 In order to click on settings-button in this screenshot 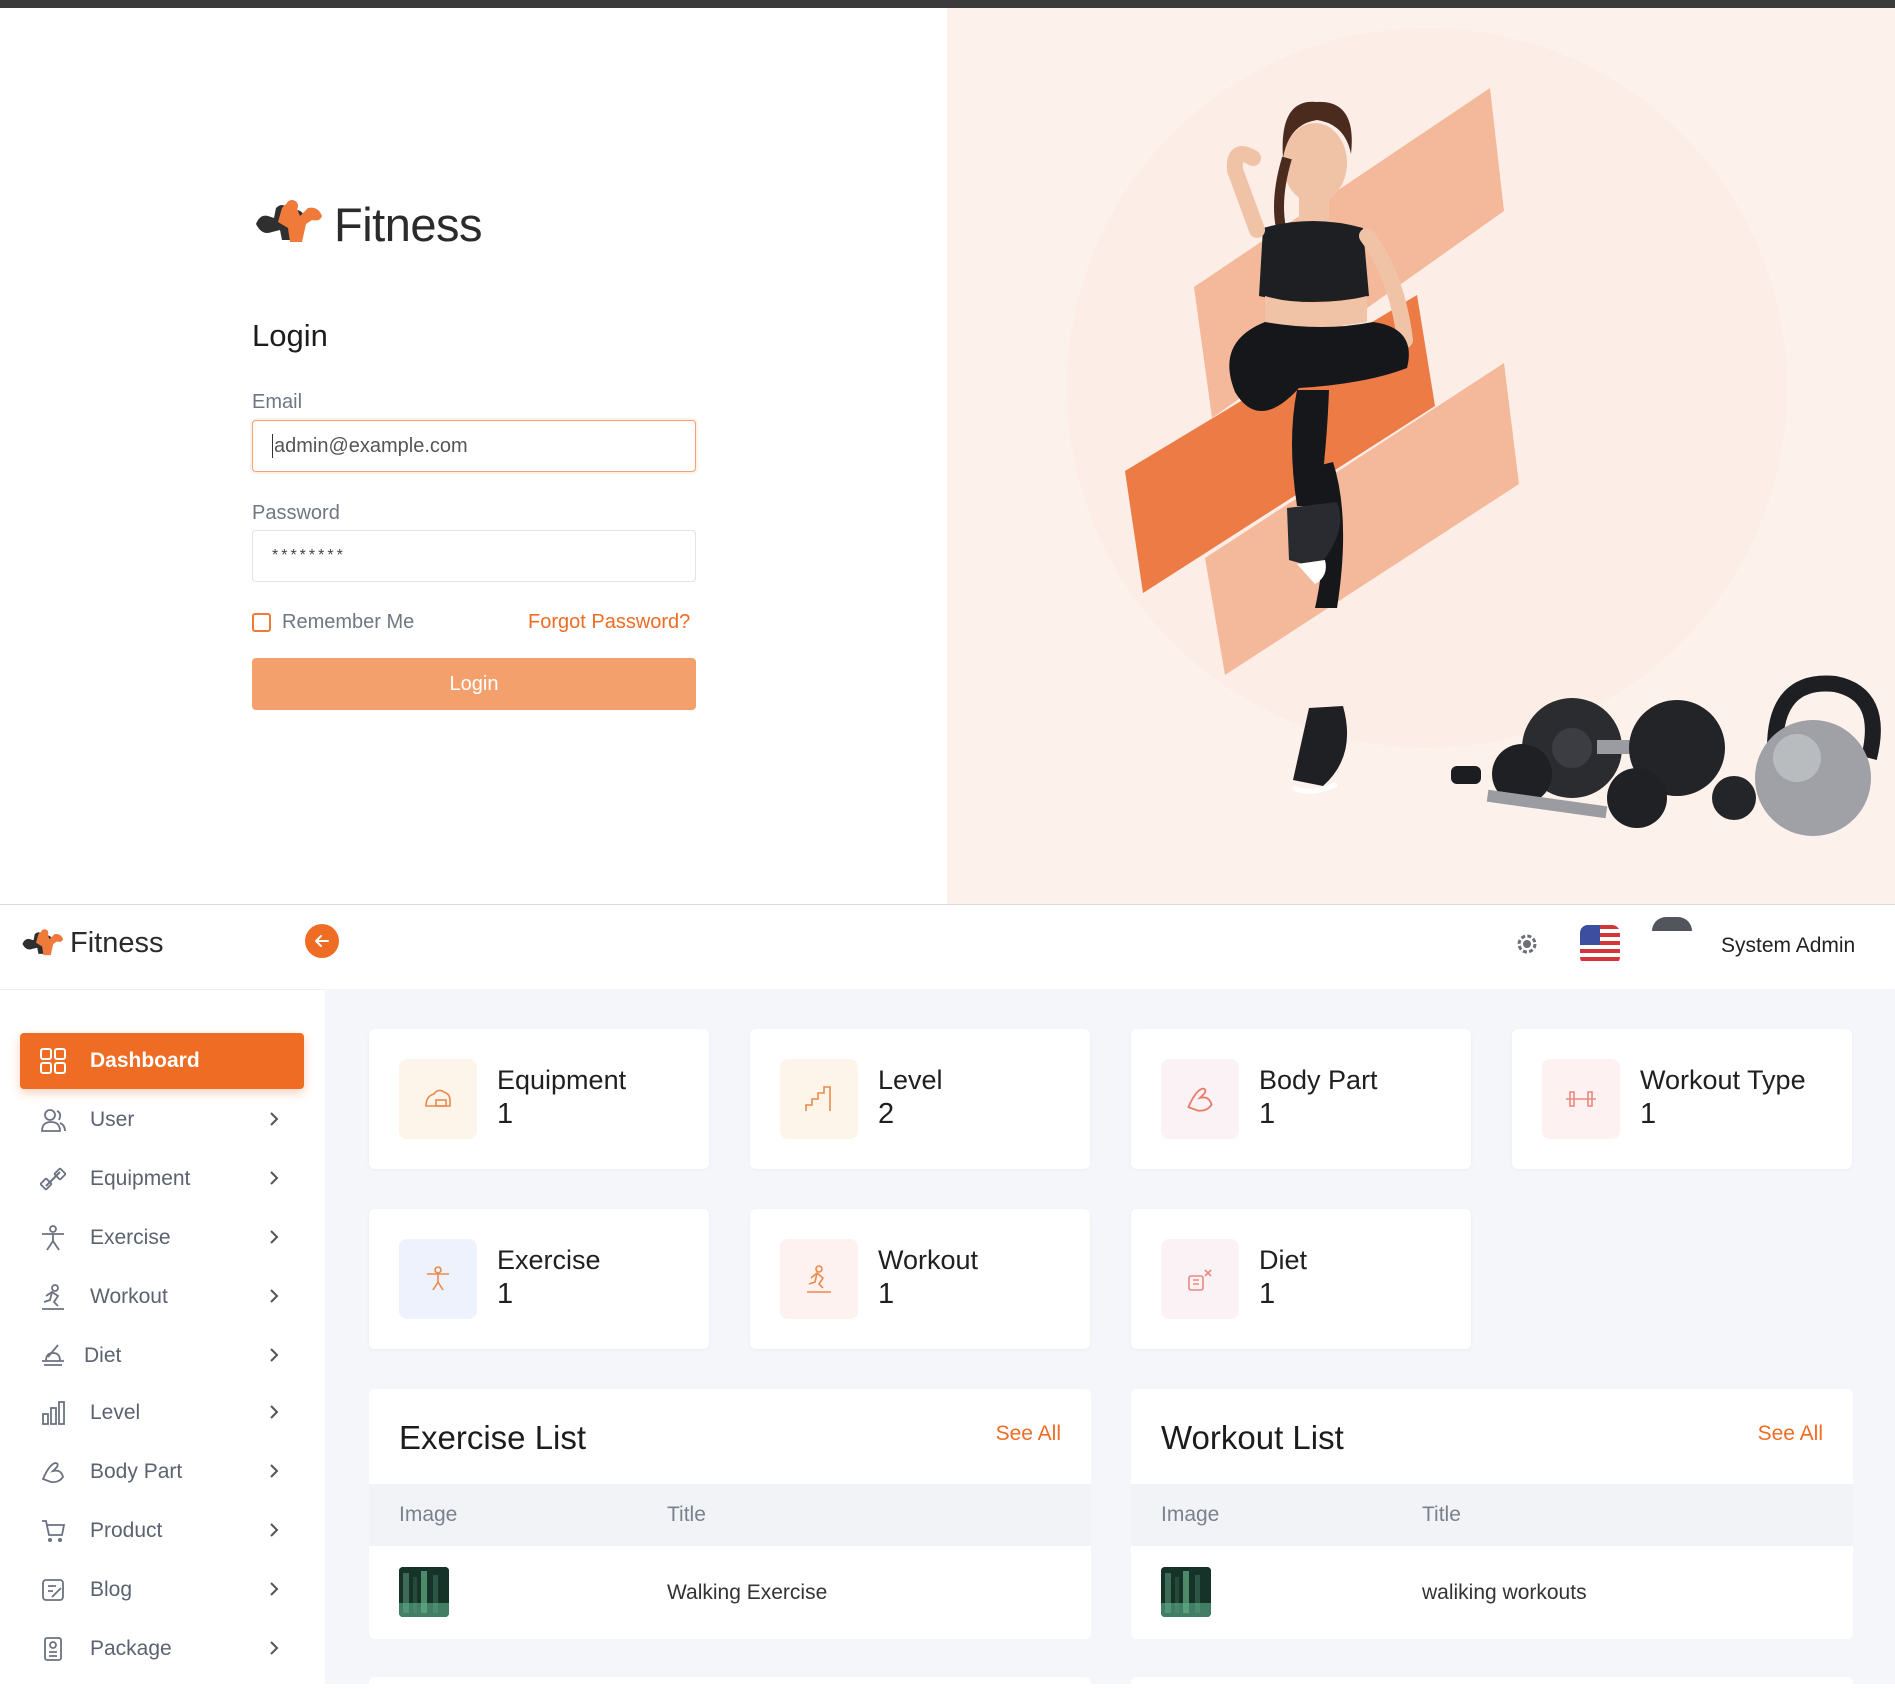, I will do `click(1527, 946)`.